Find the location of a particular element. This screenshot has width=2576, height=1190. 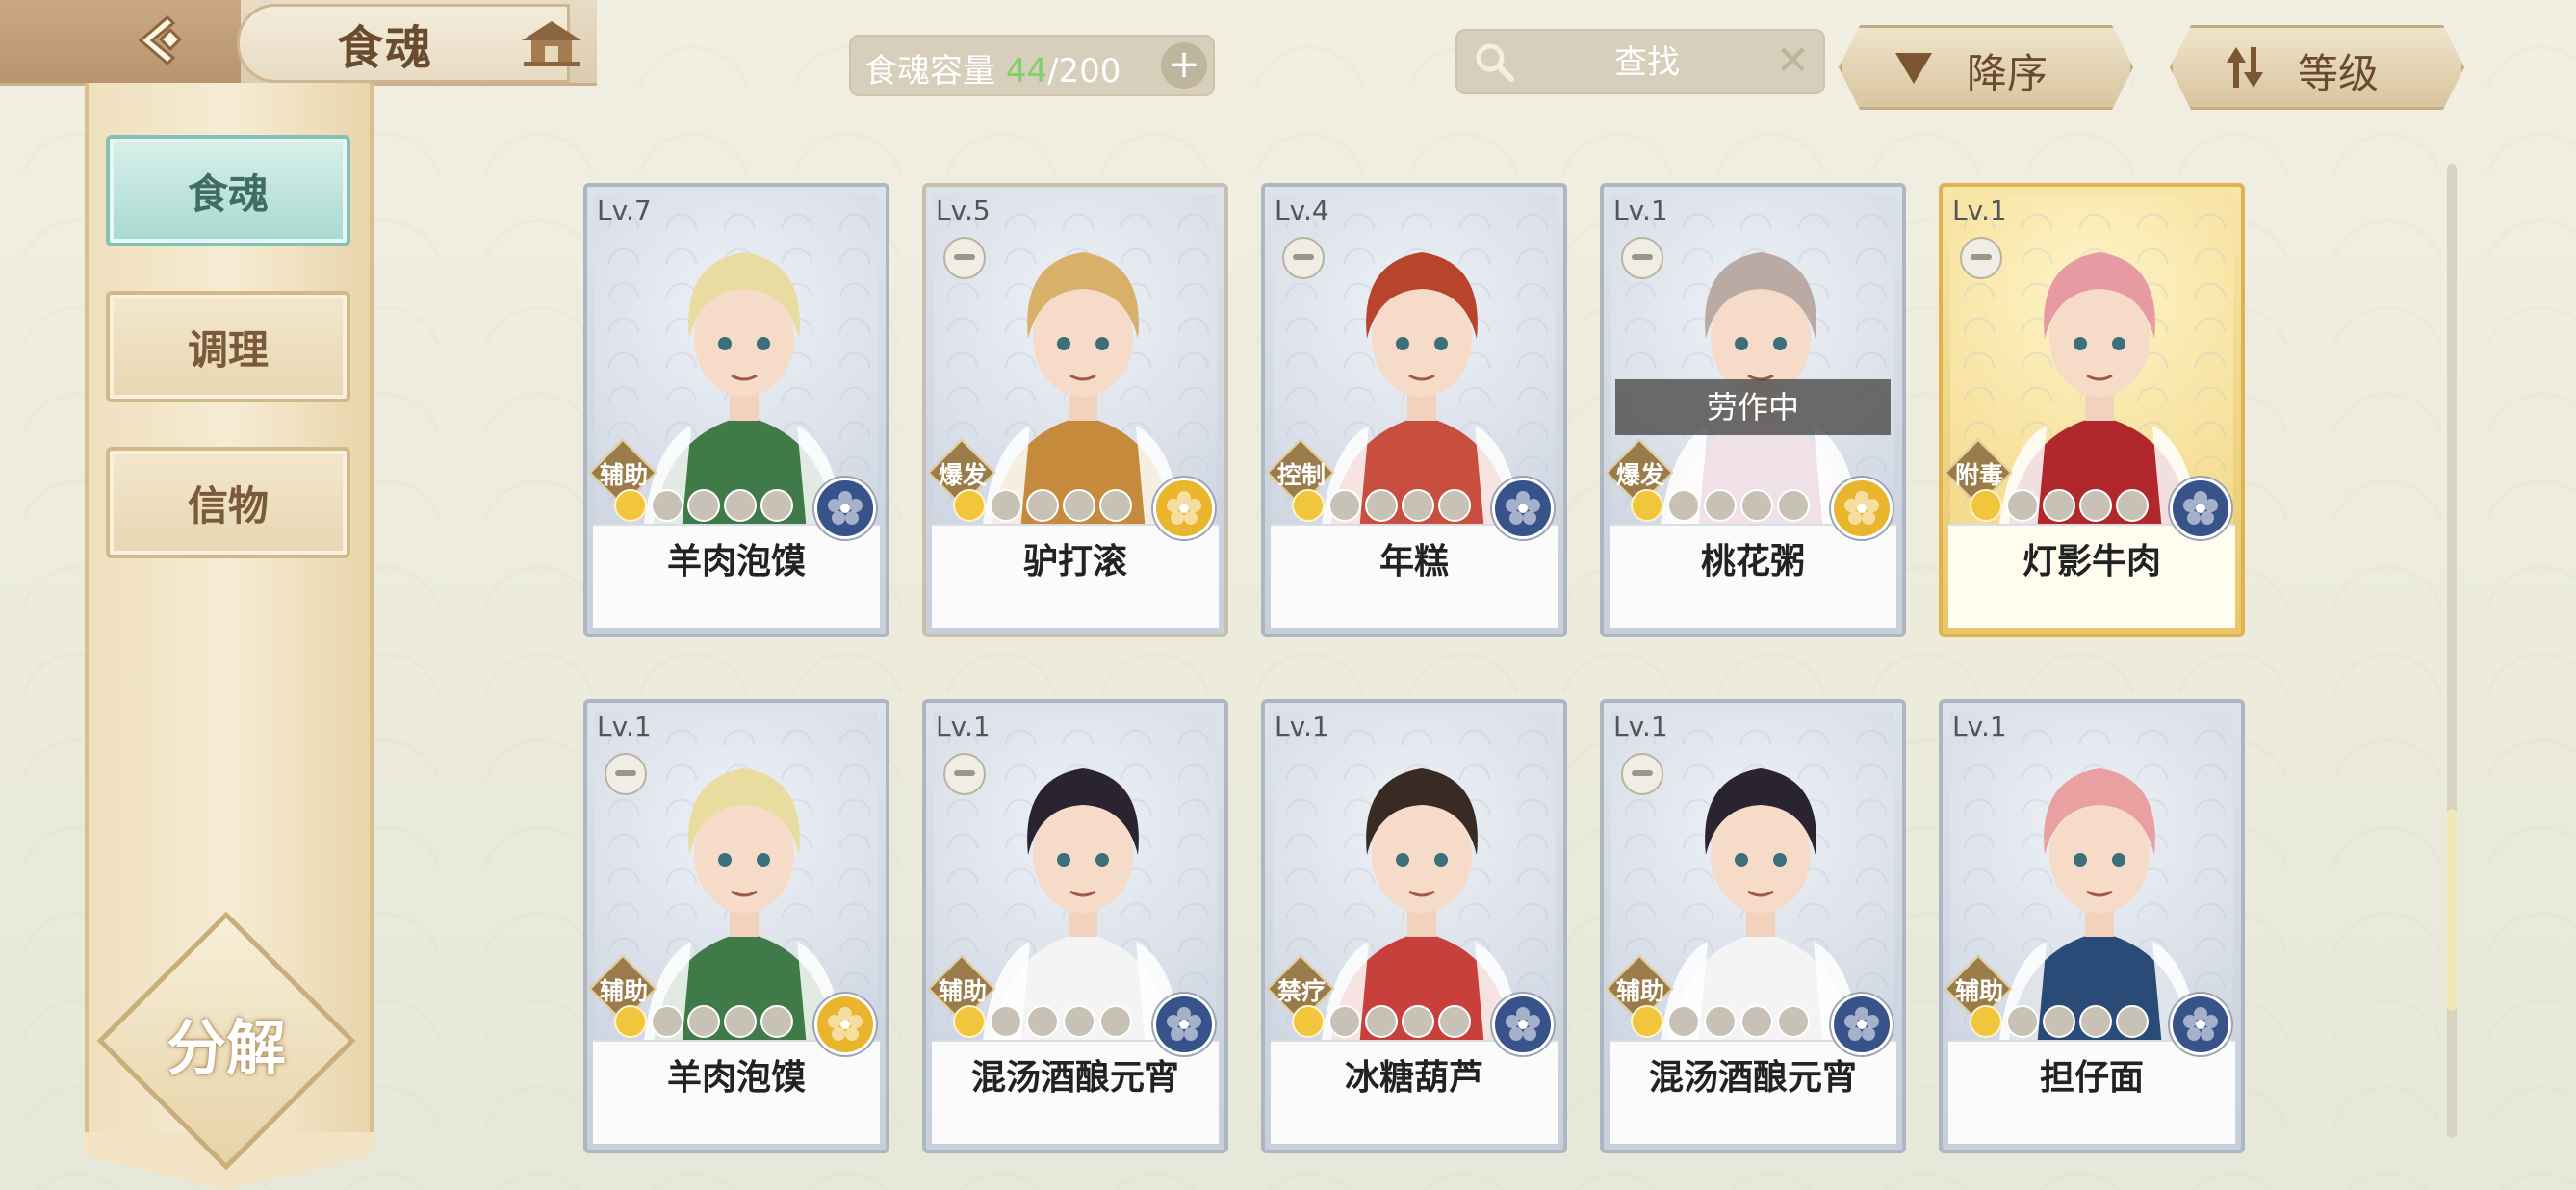

food-soul-card: Lv.7 辅助羊肉泡馍 is located at coordinates (736, 410).